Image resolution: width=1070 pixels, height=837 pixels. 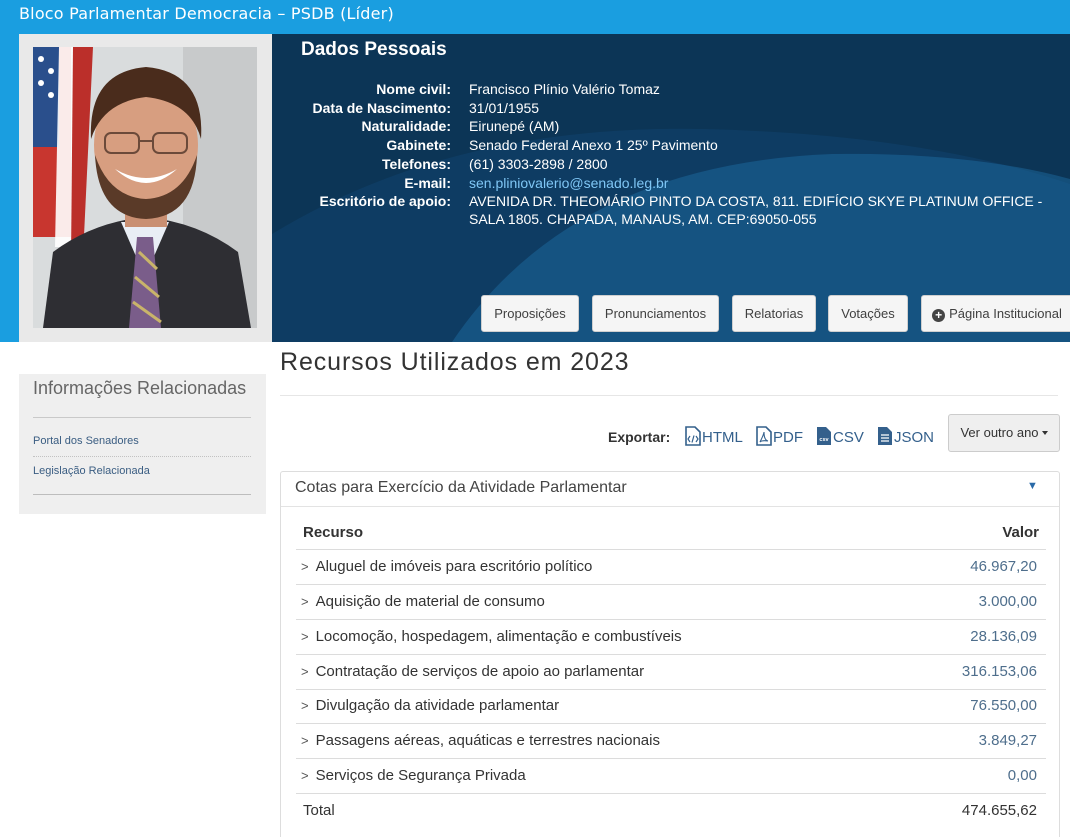 I want to click on row-label: Divulgação da atividade parlamentar, so click(x=437, y=705).